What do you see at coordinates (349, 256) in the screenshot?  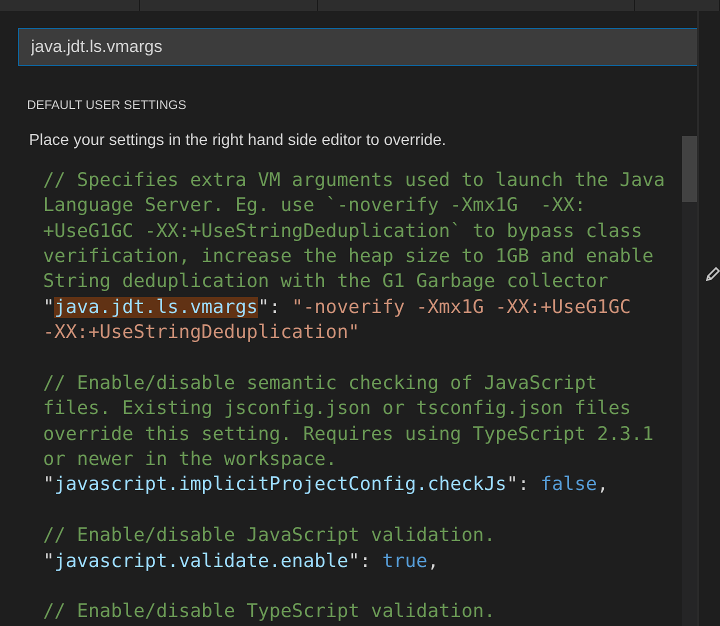 I see `code-comment: verification, increase the heap size to 1GB and enable` at bounding box center [349, 256].